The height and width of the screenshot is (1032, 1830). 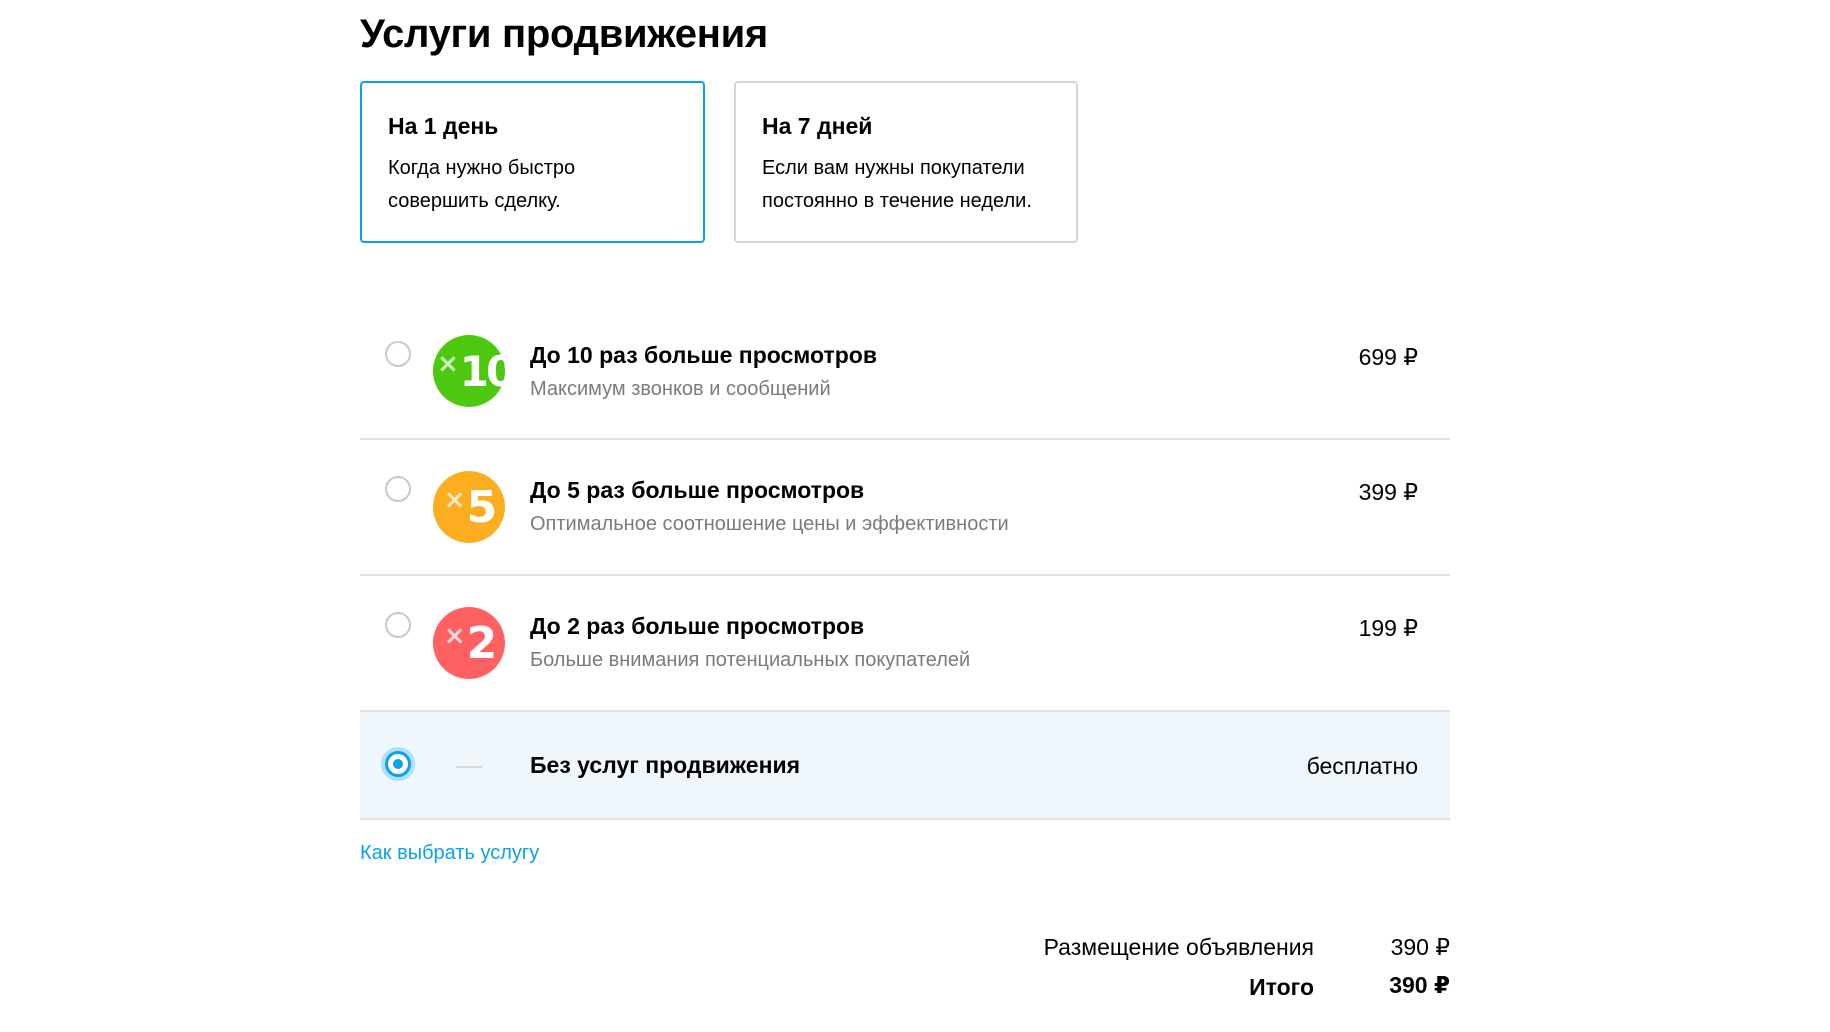 What do you see at coordinates (680, 389) in the screenshot?
I see `option-subtitle: Максимум звонков и сообщений` at bounding box center [680, 389].